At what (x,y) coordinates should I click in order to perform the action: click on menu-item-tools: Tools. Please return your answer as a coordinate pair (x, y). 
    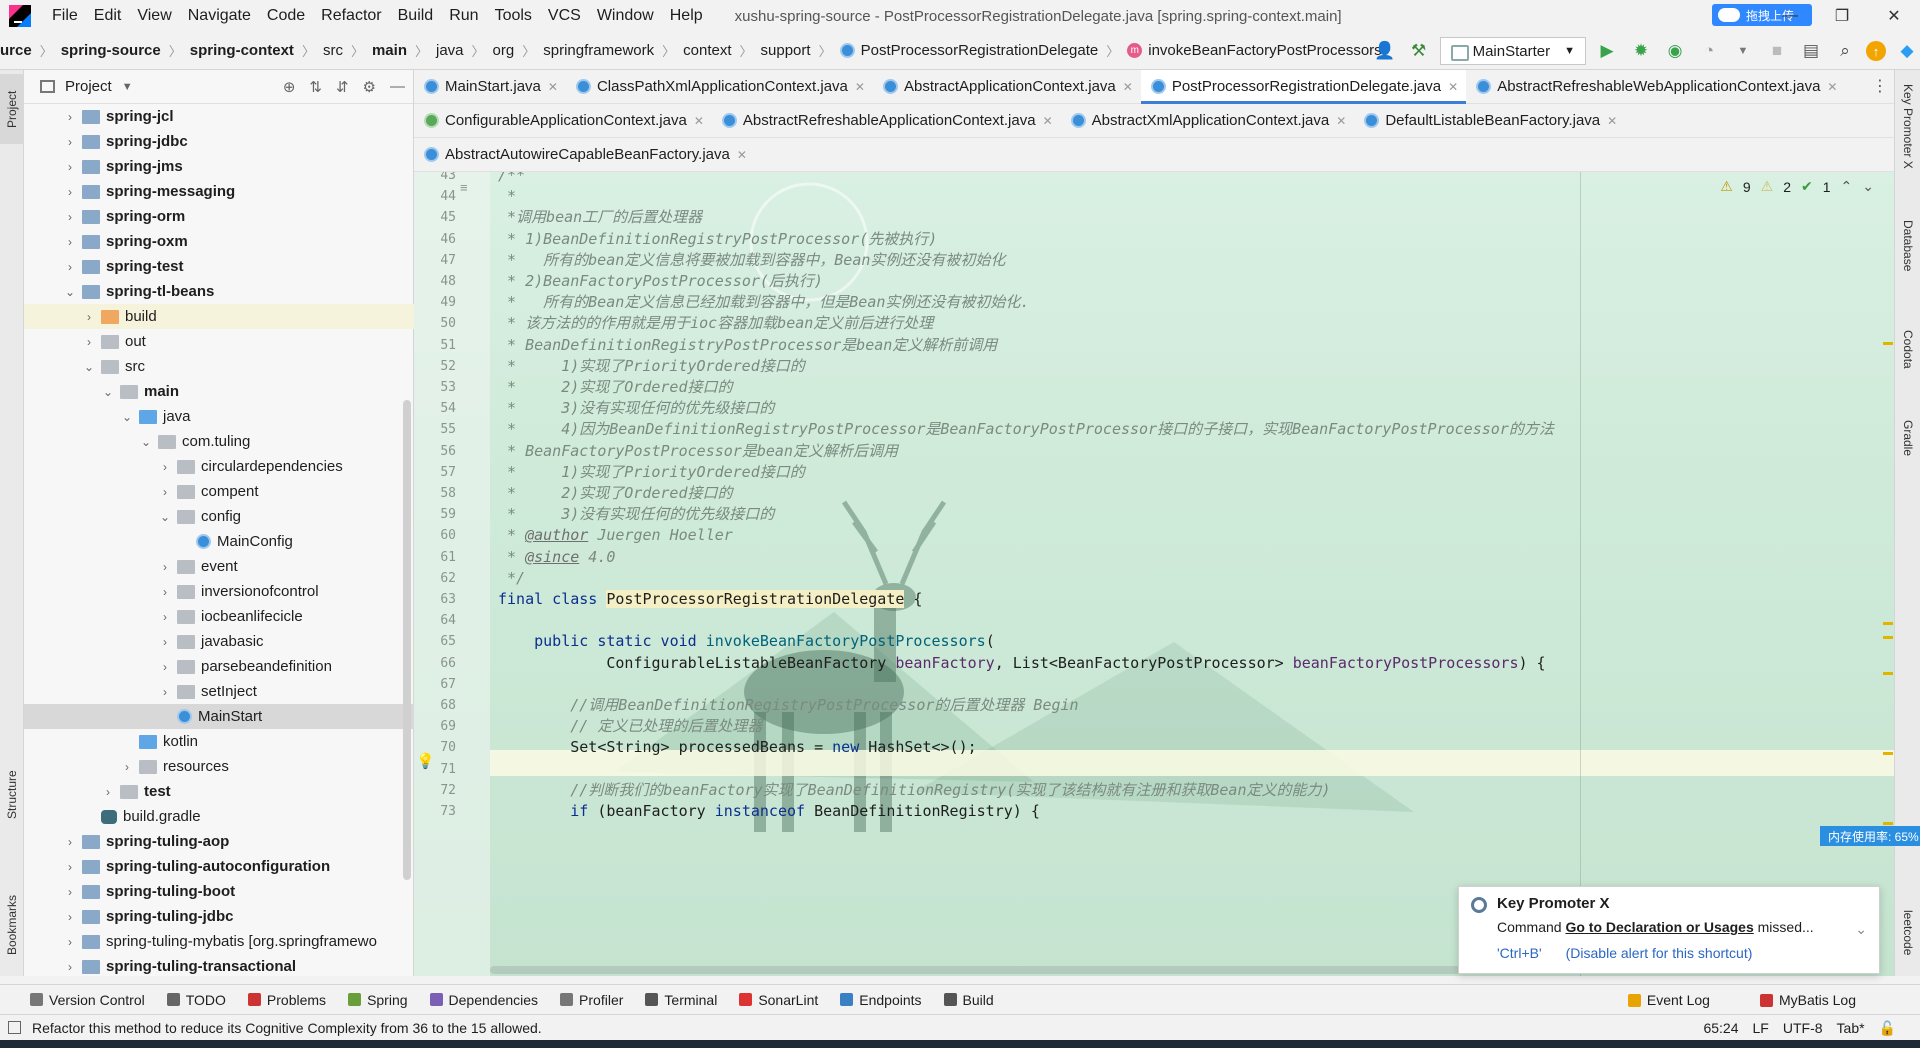
    Looking at the image, I should click on (513, 16).